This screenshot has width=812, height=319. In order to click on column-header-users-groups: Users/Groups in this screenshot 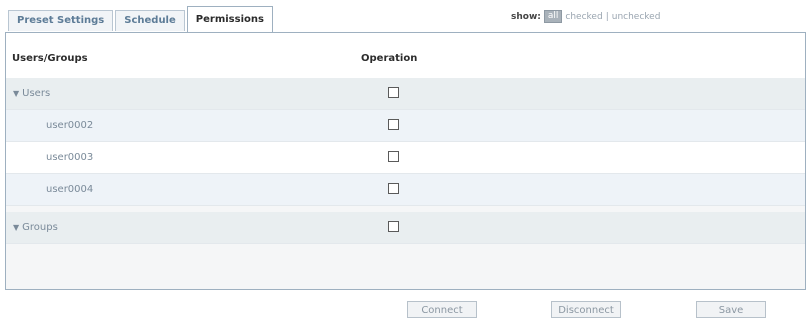, I will do `click(50, 58)`.